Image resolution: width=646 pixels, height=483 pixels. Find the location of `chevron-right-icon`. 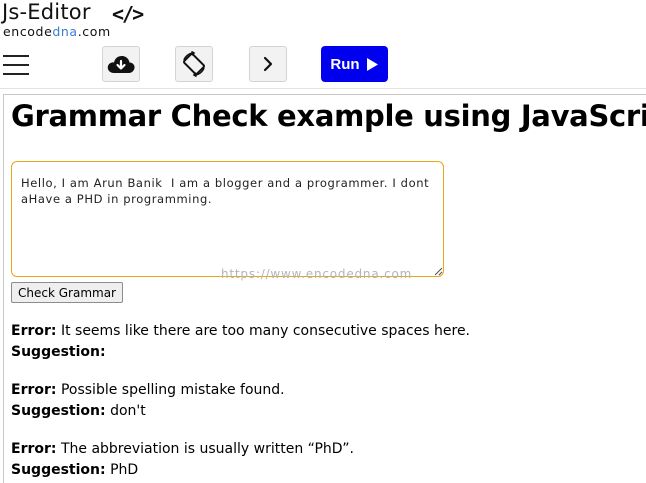

chevron-right-icon is located at coordinates (268, 64).